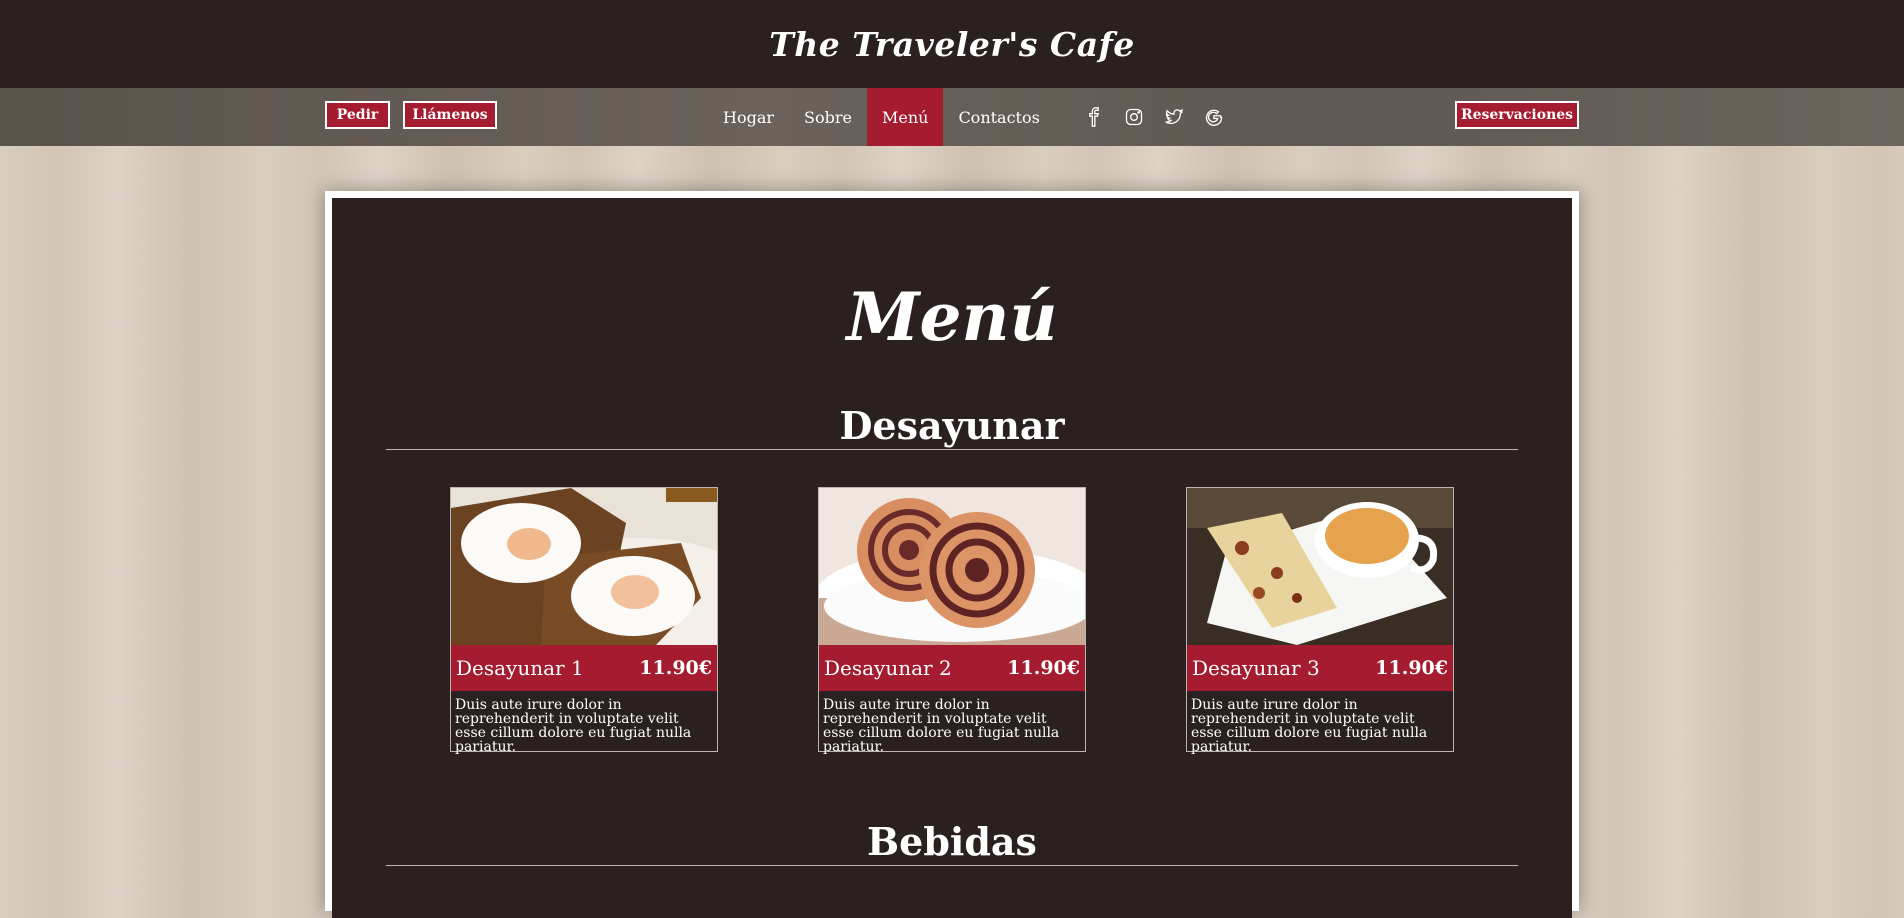 The image size is (1904, 918). Describe the element at coordinates (1094, 117) in the screenshot. I see `facebook-icon` at that location.